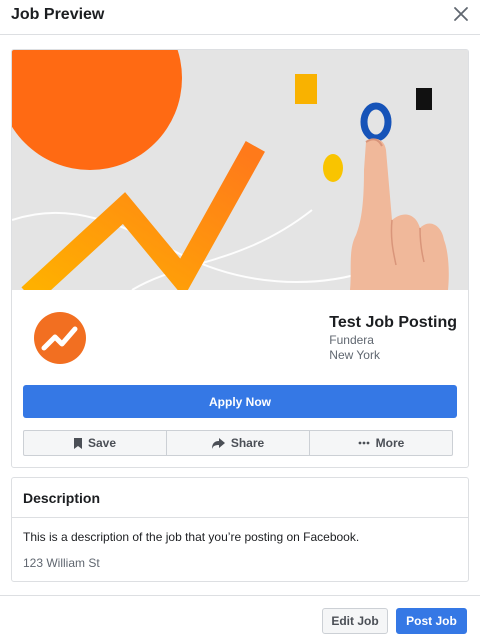  I want to click on share-button: Share, so click(238, 443).